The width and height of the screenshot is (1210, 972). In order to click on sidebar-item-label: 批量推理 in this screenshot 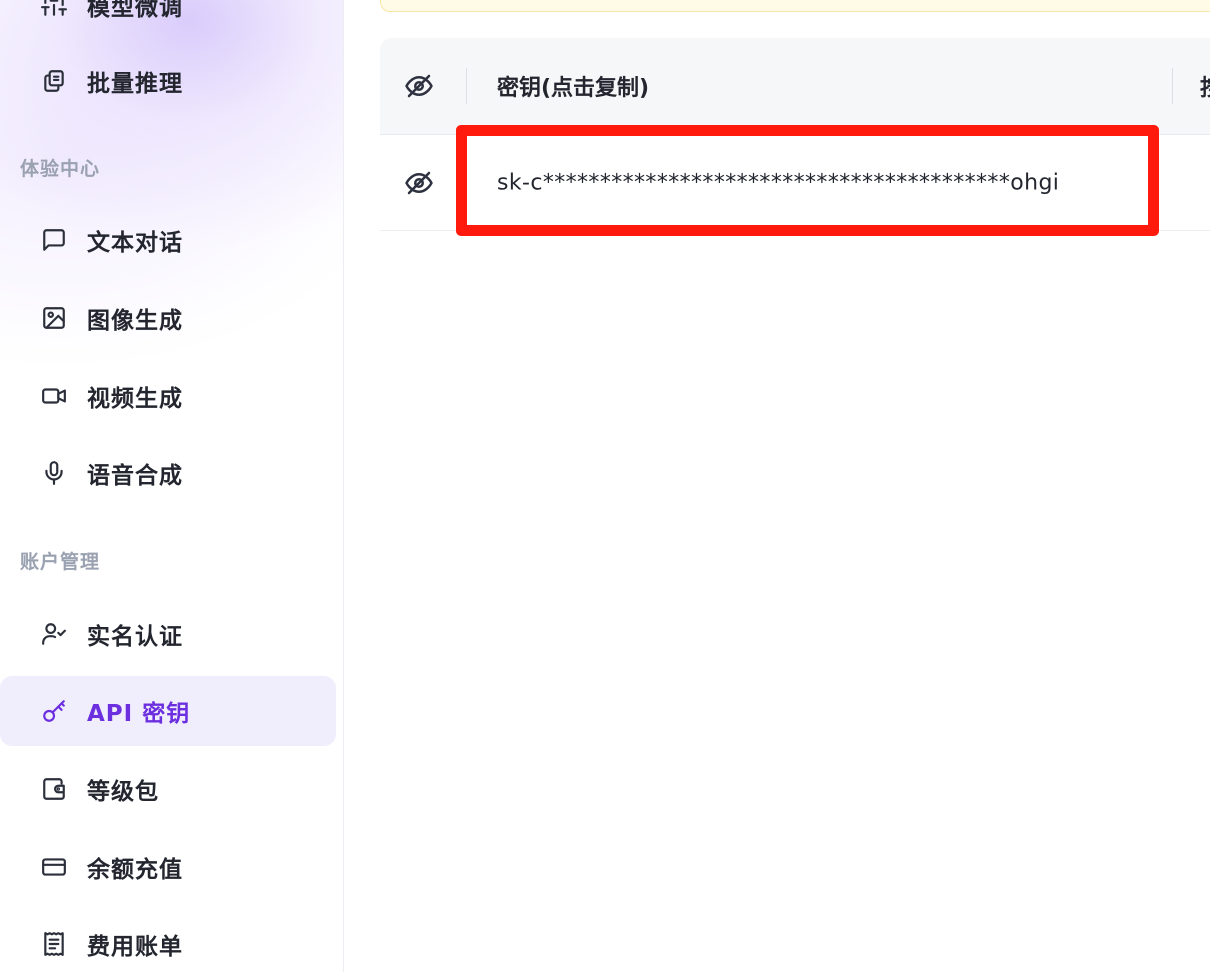, I will do `click(135, 84)`.